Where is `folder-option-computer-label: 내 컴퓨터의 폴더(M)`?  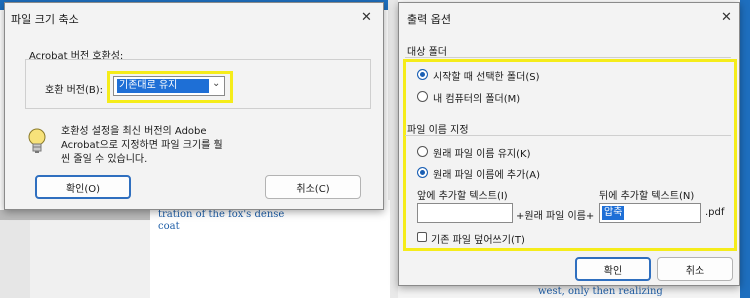 folder-option-computer-label: 내 컴퓨터의 폴더(M) is located at coordinates (477, 99).